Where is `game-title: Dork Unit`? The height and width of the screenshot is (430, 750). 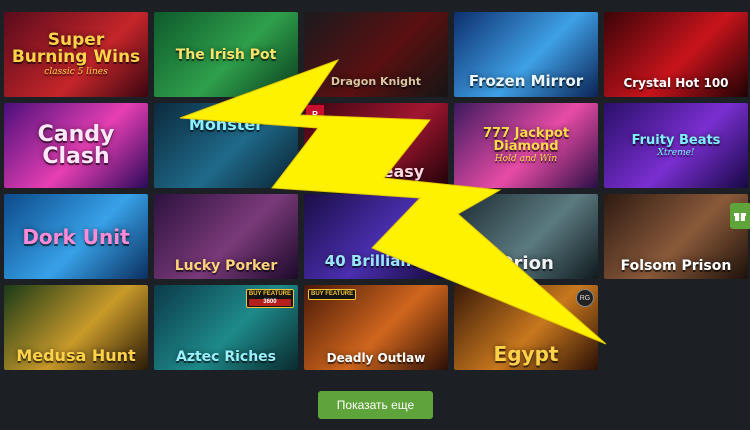 game-title: Dork Unit is located at coordinates (76, 236).